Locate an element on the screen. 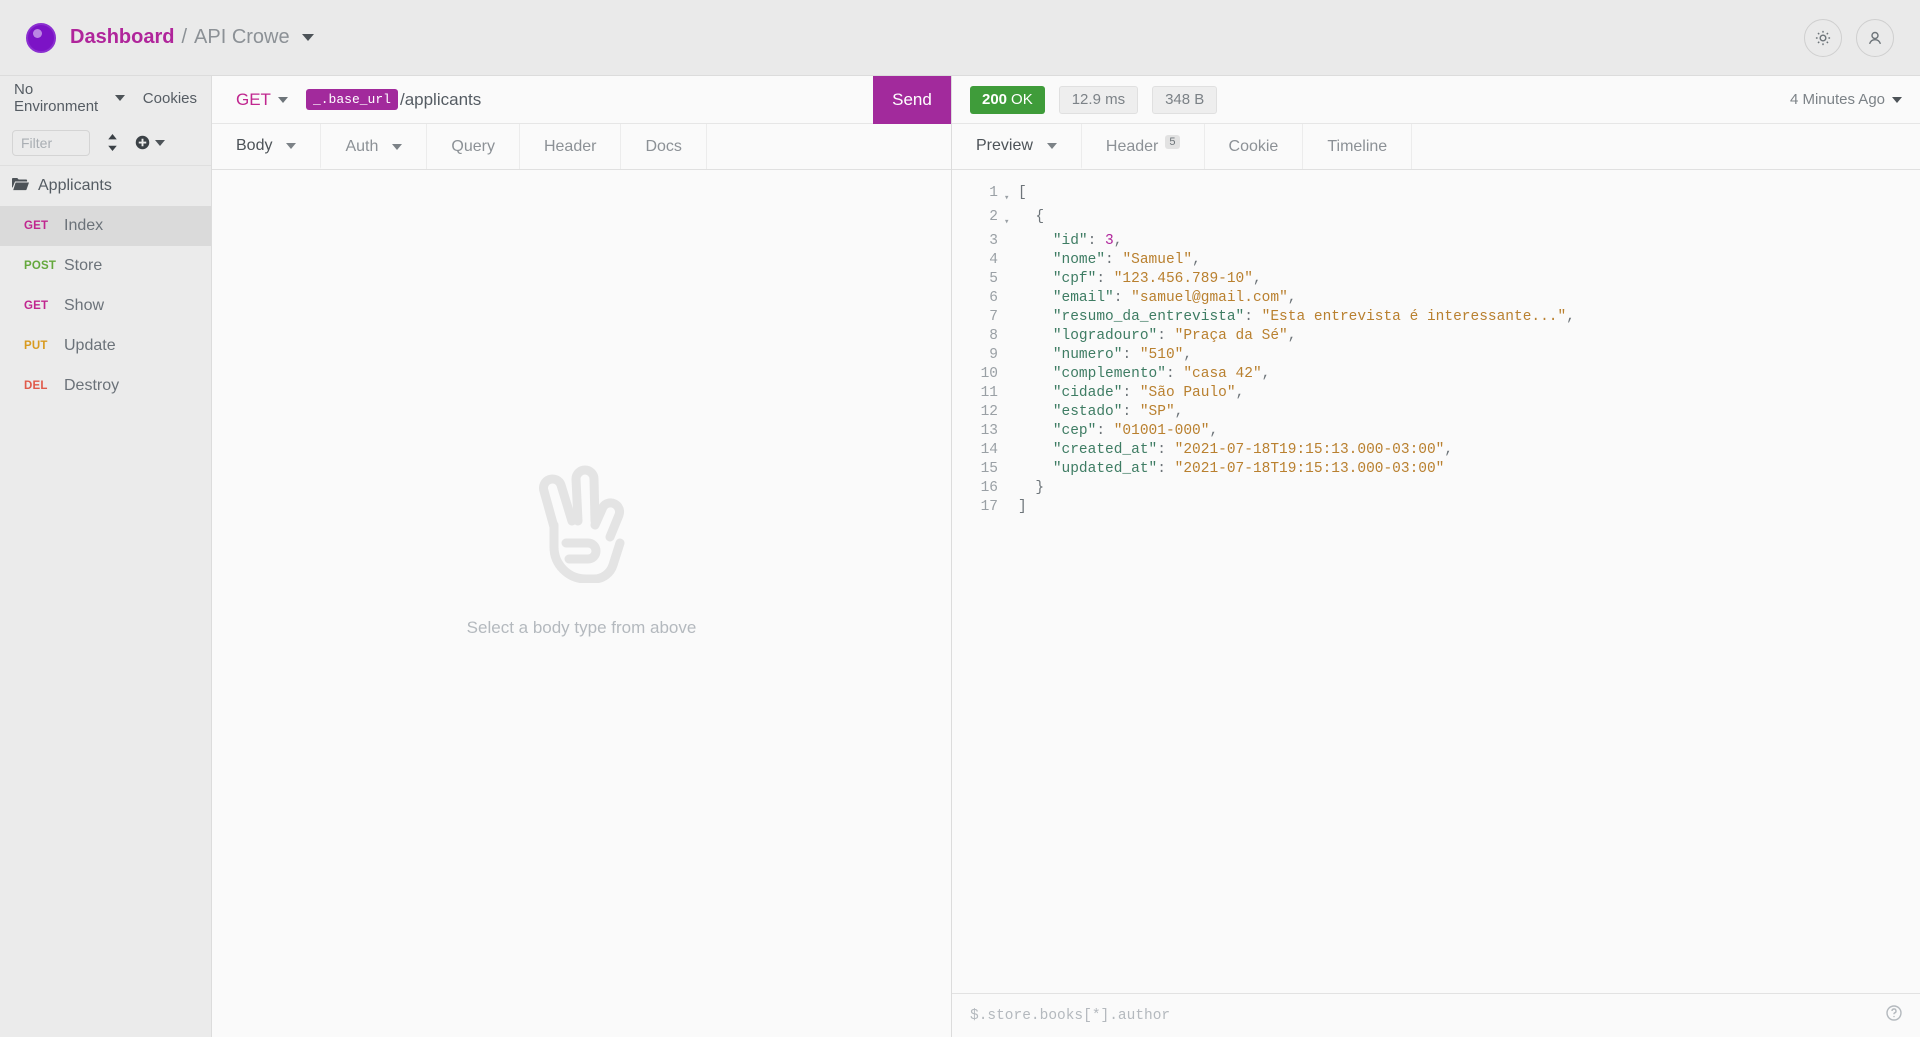 The width and height of the screenshot is (1920, 1037). help-circle-icon is located at coordinates (1894, 1015).